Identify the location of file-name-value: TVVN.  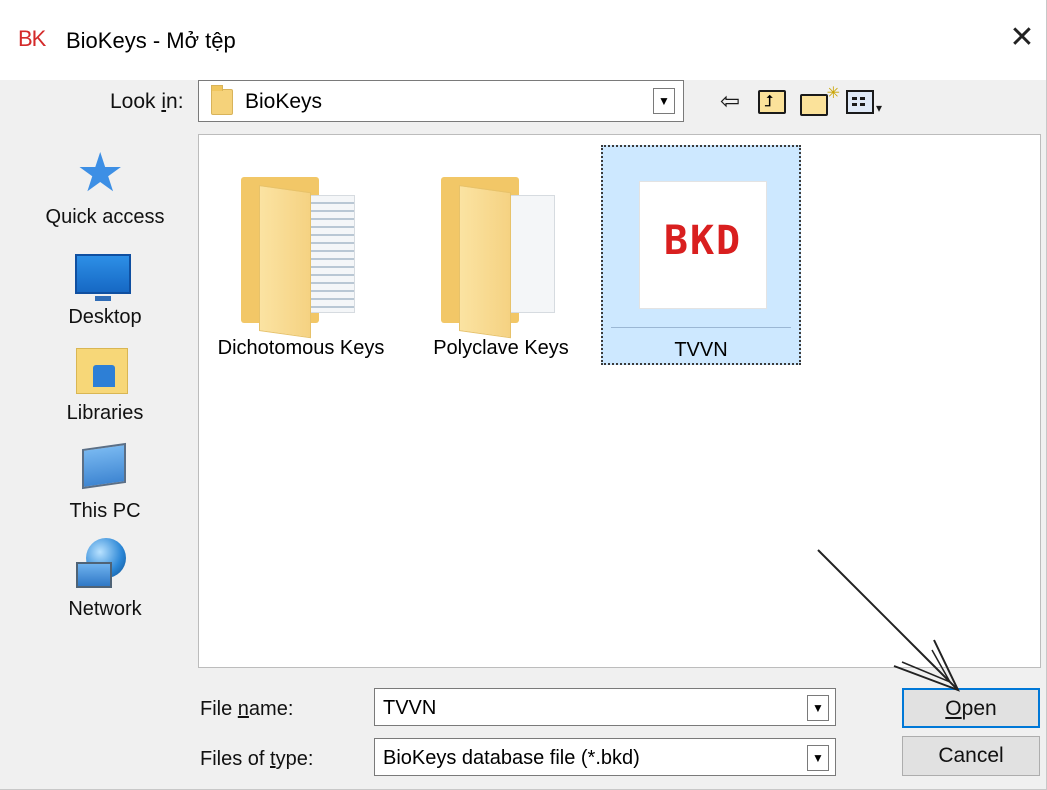
(410, 708).